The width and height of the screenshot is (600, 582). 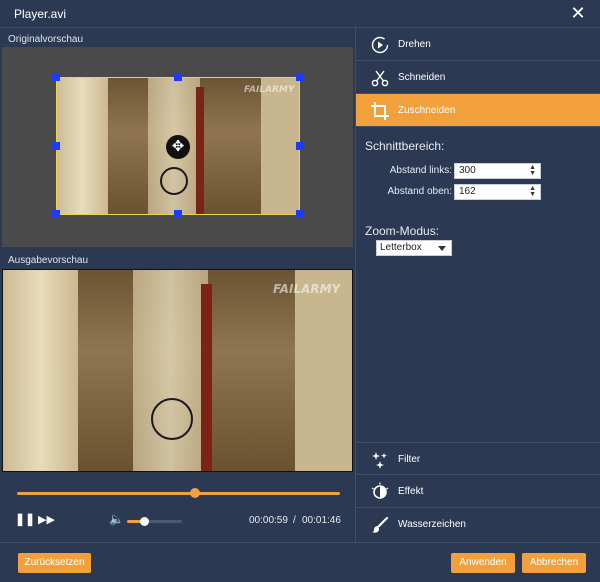 I want to click on menu-watermark: Wasserzeichen, so click(x=478, y=524).